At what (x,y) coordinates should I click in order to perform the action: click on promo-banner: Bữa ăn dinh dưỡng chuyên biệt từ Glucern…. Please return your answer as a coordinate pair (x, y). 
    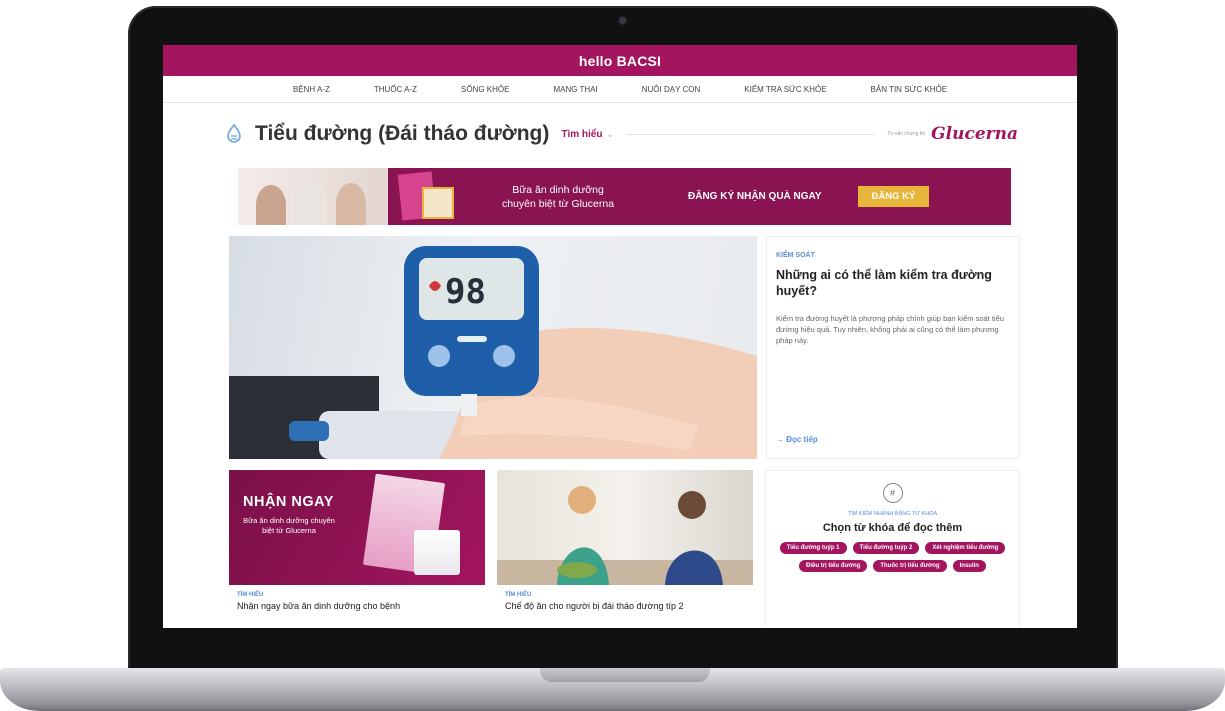
    Looking at the image, I should click on (624, 196).